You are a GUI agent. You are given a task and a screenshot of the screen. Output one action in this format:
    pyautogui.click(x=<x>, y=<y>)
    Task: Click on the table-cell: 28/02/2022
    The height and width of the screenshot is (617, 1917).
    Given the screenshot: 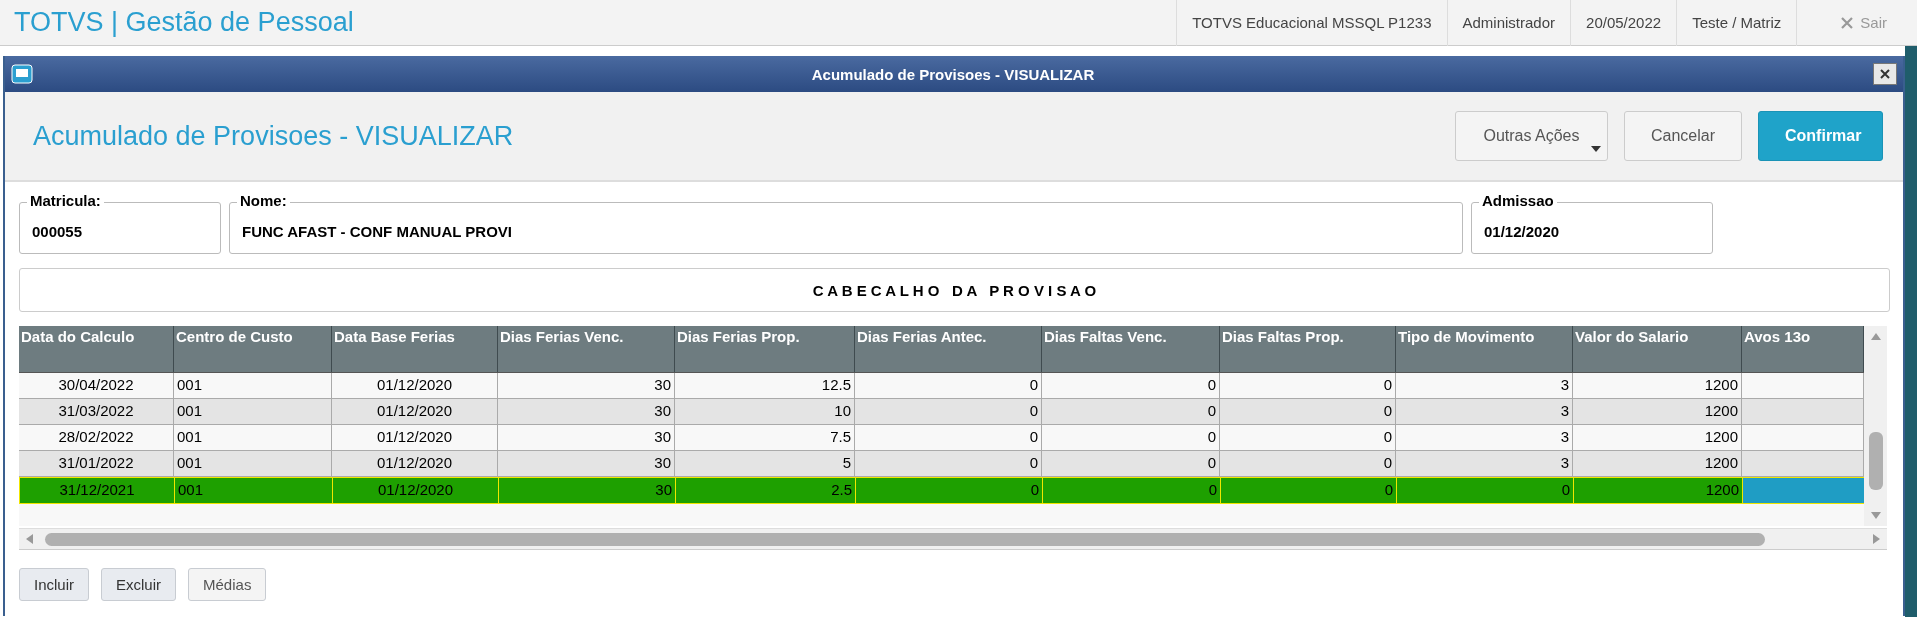 What is the action you would take?
    pyautogui.click(x=96, y=437)
    